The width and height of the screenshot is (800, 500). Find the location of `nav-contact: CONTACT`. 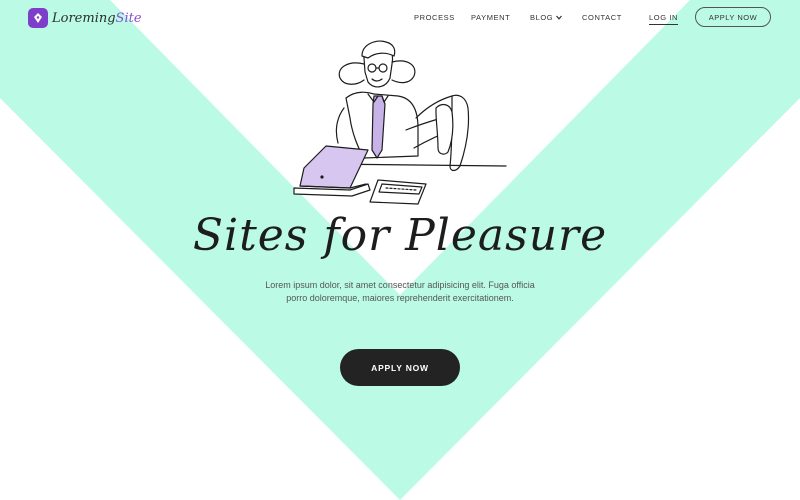

nav-contact: CONTACT is located at coordinates (602, 17).